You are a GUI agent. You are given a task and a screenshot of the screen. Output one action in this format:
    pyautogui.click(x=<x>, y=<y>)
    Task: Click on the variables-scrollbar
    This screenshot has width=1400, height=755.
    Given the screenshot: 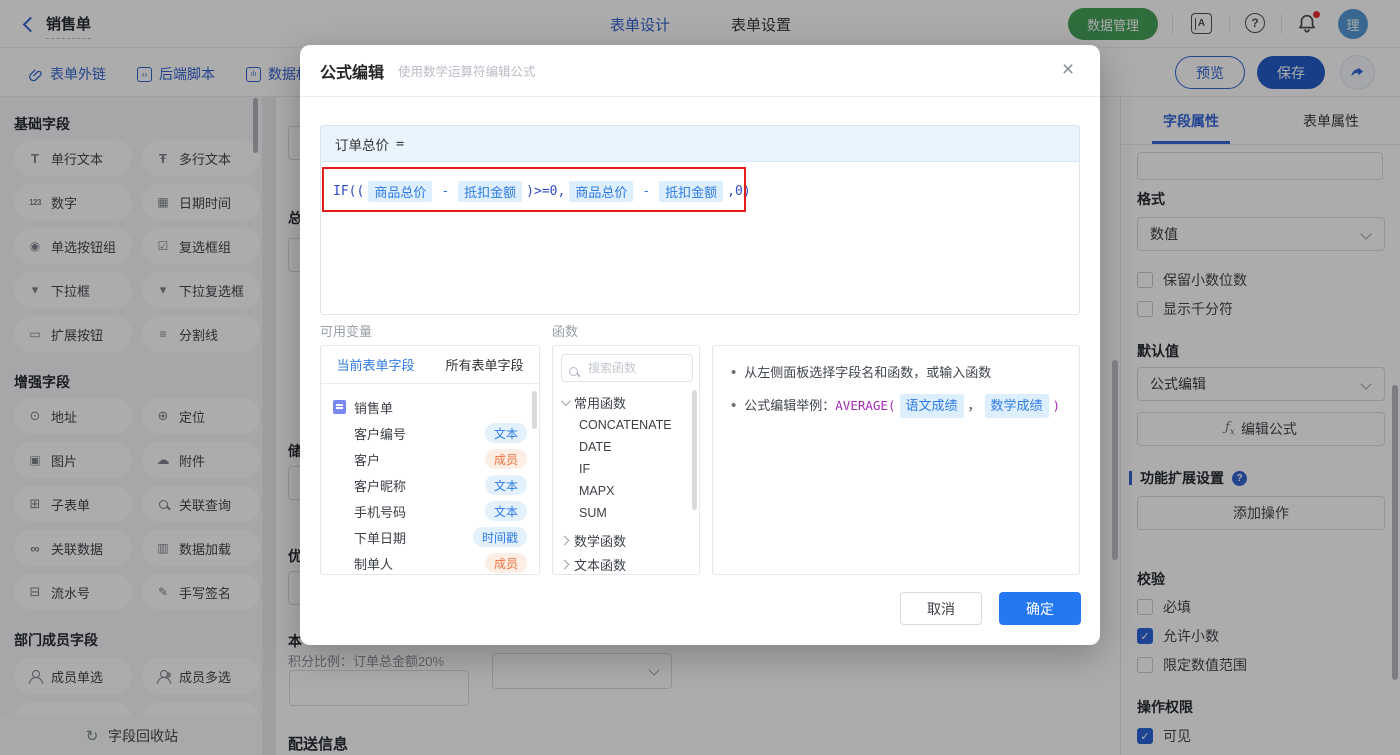 What is the action you would take?
    pyautogui.click(x=534, y=410)
    